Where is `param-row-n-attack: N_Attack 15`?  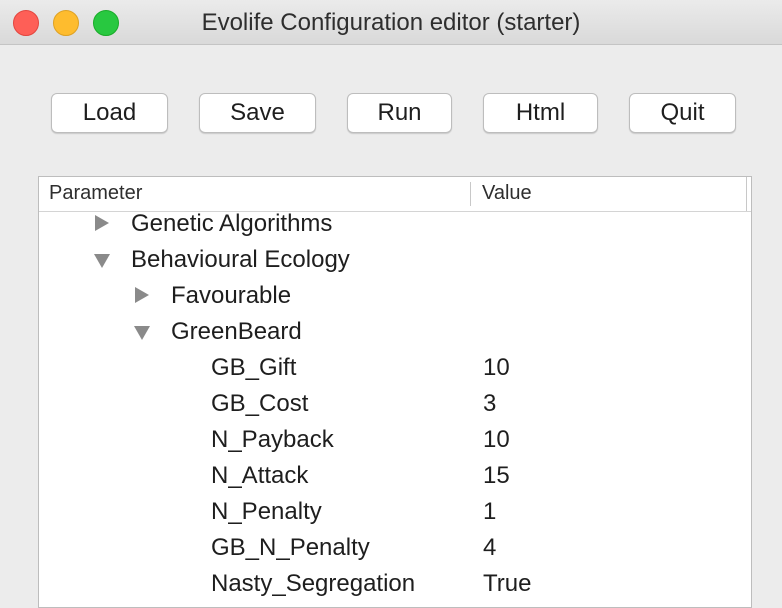
param-row-n-attack: N_Attack 15 is located at coordinates (395, 475).